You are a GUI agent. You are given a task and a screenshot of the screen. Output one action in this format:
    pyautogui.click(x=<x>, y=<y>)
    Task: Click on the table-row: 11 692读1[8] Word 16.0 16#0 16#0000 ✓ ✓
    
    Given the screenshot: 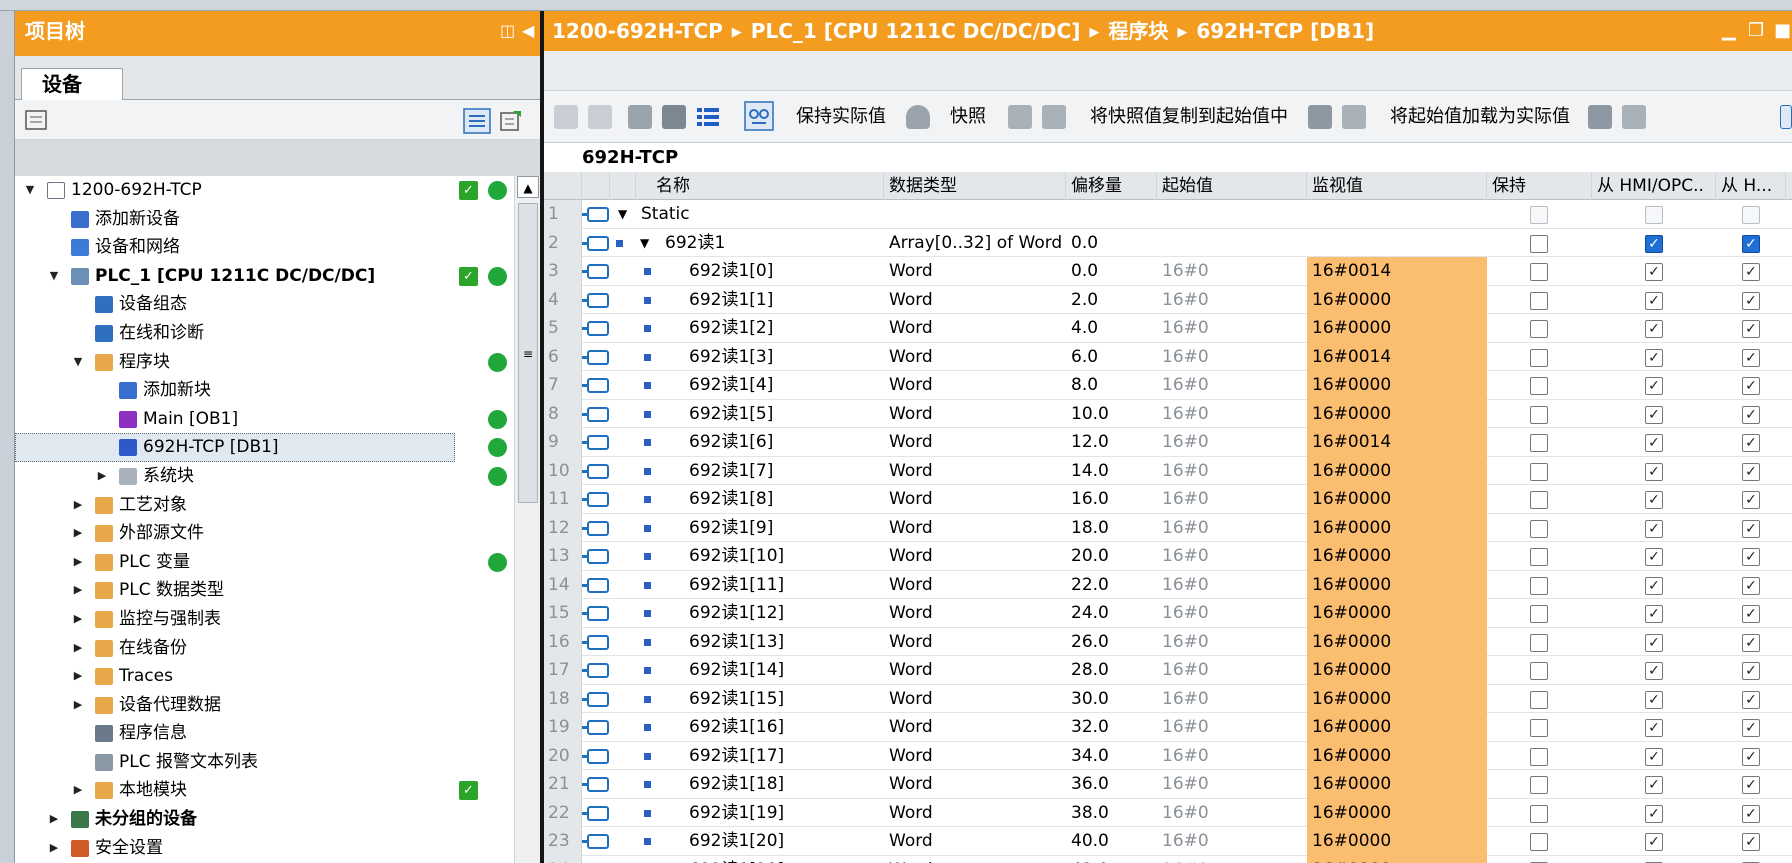 What is the action you would take?
    pyautogui.click(x=1168, y=499)
    